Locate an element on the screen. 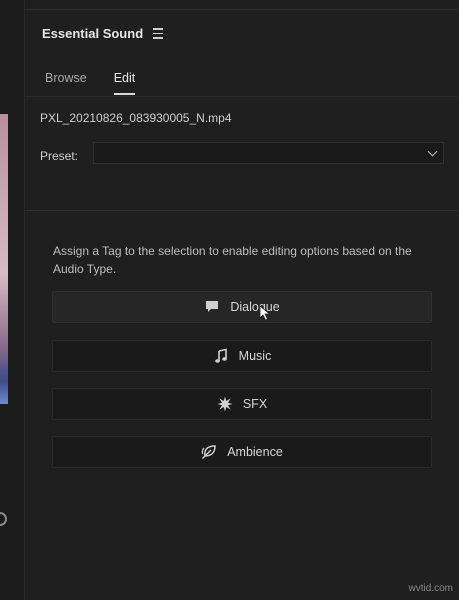 The width and height of the screenshot is (459, 600). clip-name: PXL_20210826_083930005_N.mp4 is located at coordinates (136, 118).